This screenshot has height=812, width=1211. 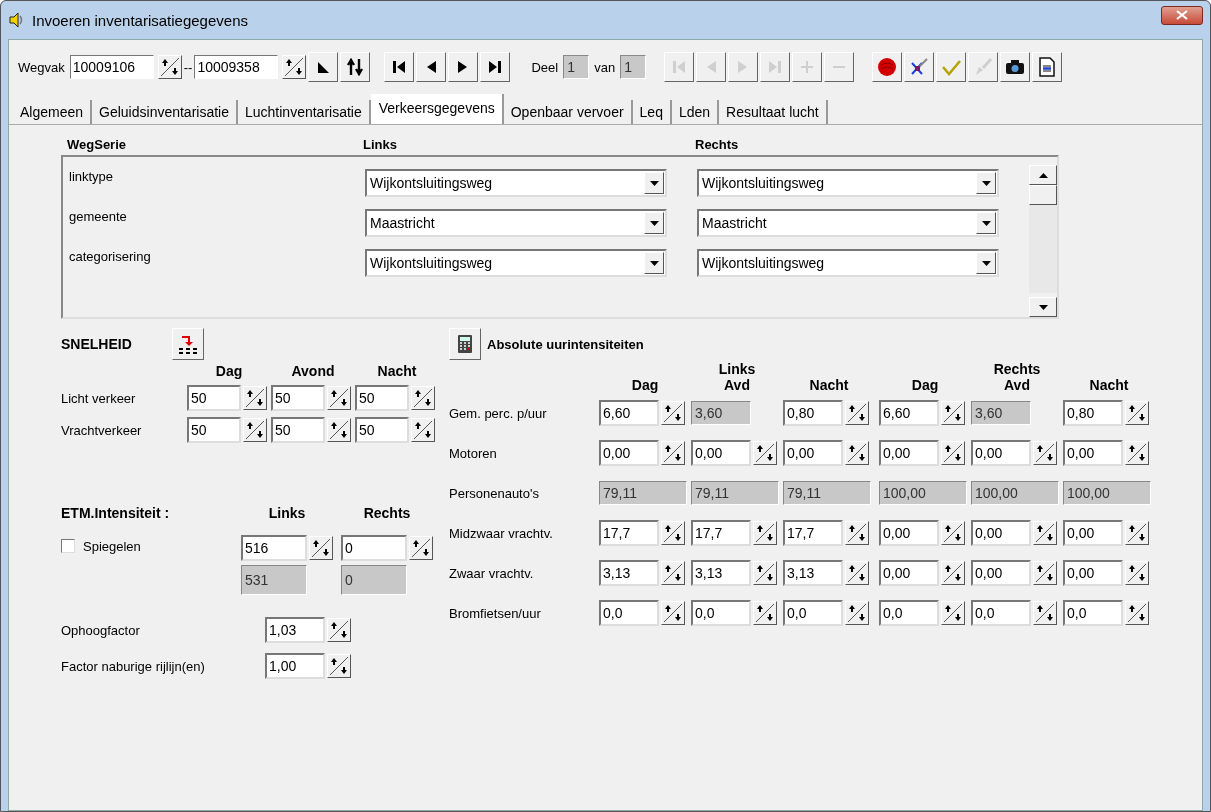 I want to click on scroll-thumb, so click(x=1043, y=195).